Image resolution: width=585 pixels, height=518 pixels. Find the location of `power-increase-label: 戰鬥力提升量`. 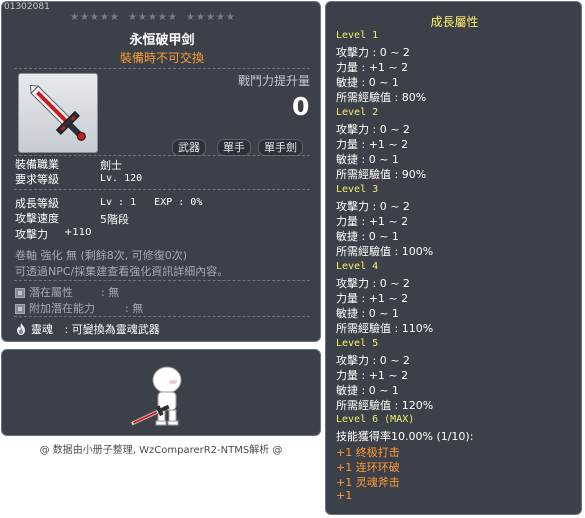

power-increase-label: 戰鬥力提升量 is located at coordinates (274, 81).